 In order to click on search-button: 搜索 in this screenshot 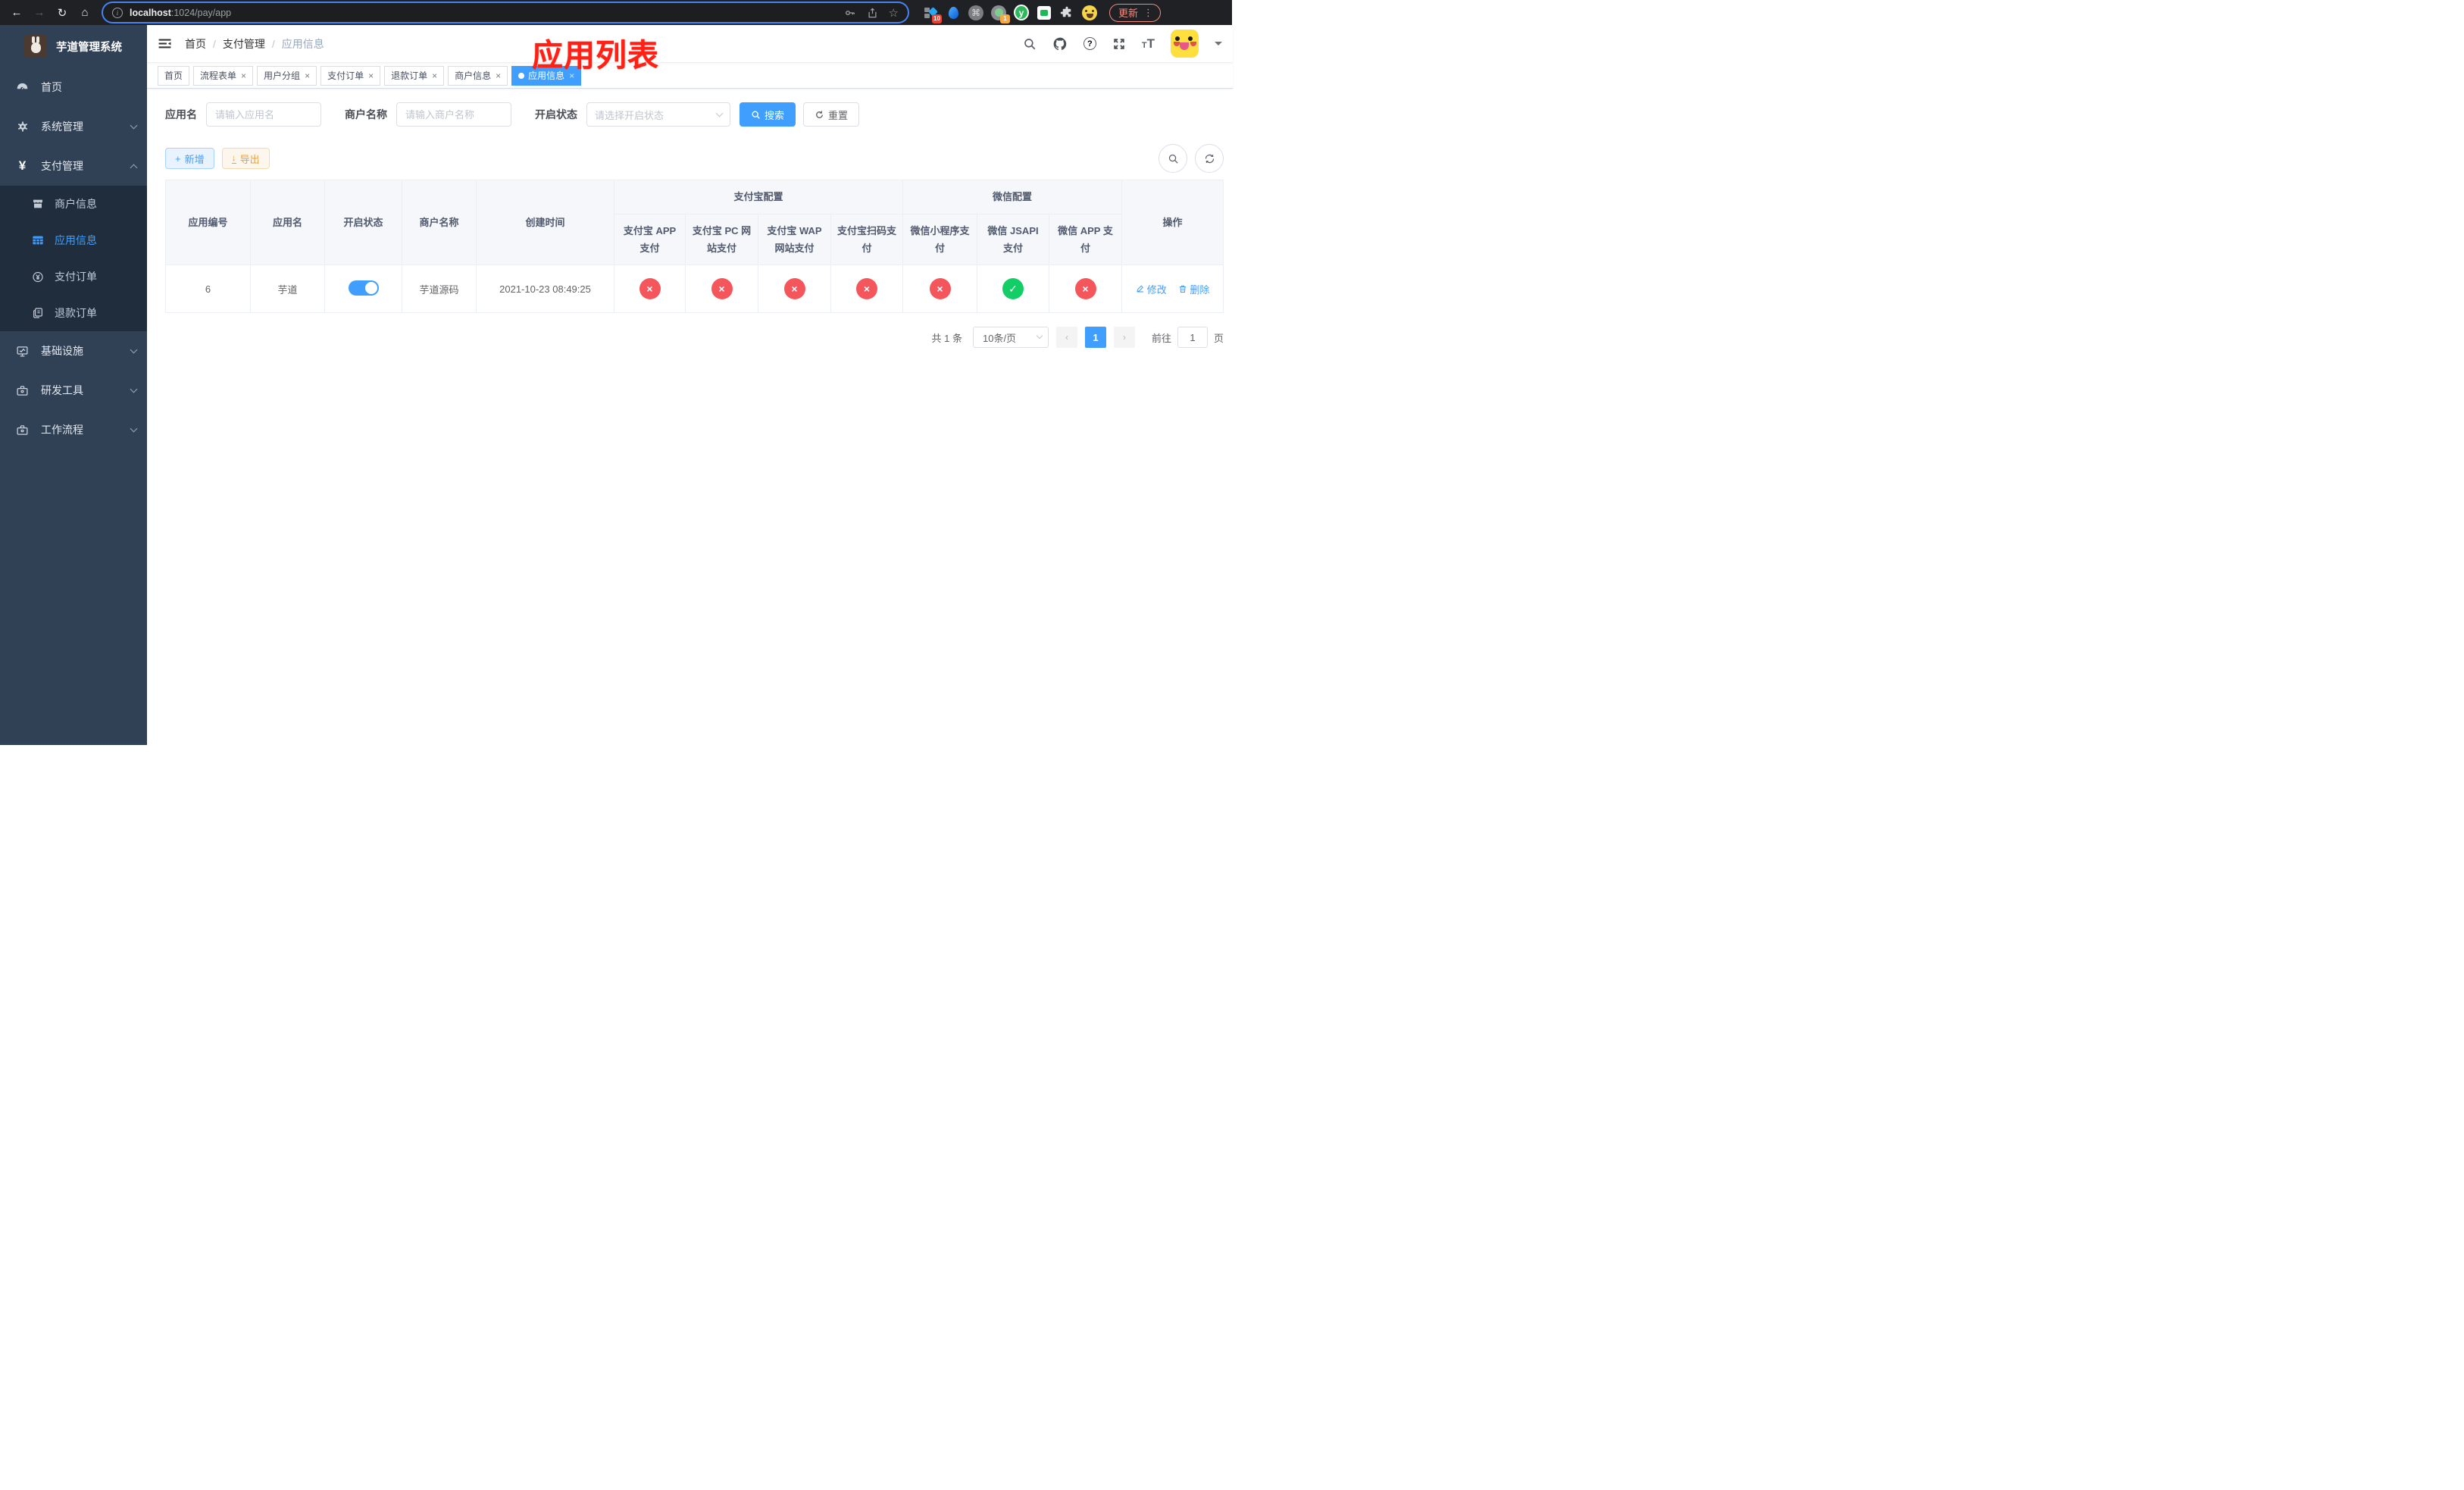, I will do `click(768, 114)`.